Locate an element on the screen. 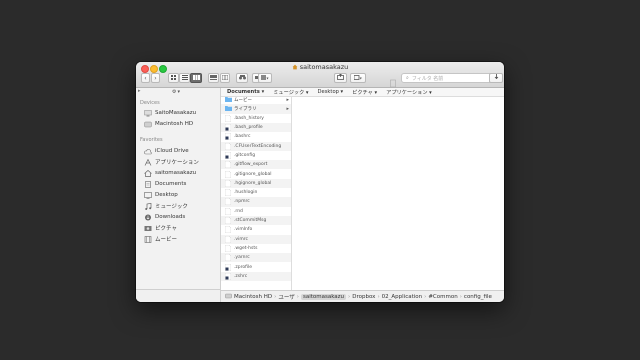  grid-icon is located at coordinates (173, 78).